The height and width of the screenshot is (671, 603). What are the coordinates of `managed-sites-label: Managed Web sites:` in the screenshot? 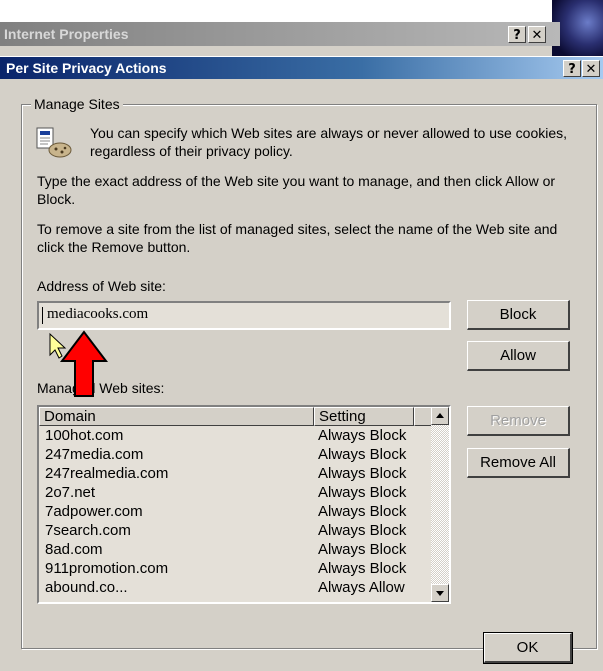 It's located at (101, 388).